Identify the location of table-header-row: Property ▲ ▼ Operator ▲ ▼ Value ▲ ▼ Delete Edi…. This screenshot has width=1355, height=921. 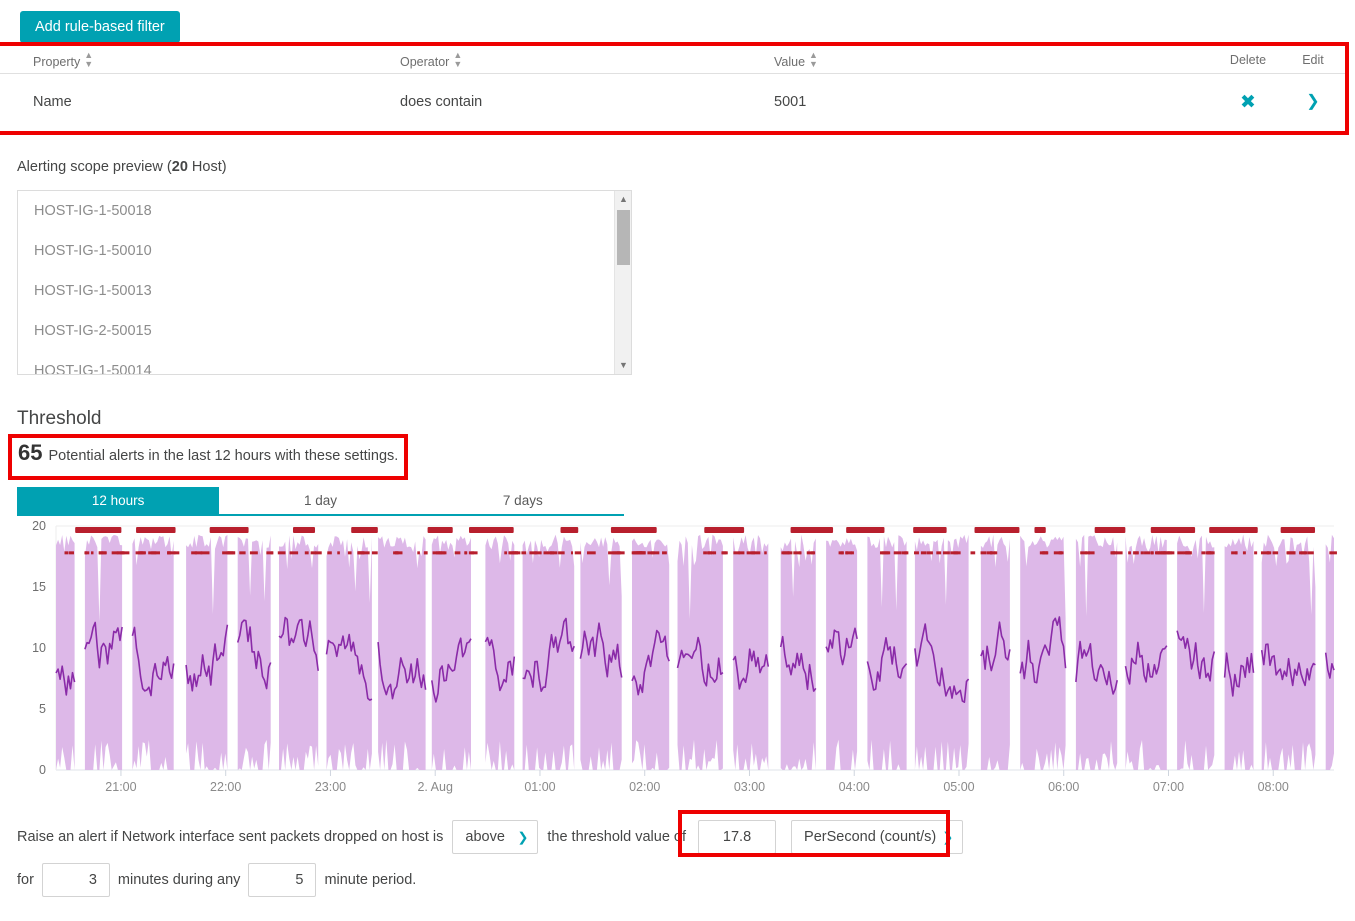
(673, 60).